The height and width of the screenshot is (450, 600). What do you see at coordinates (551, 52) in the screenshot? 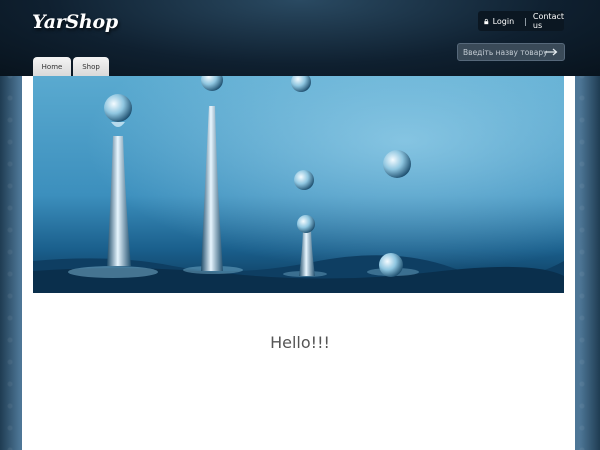
I see `arrow-right-icon` at bounding box center [551, 52].